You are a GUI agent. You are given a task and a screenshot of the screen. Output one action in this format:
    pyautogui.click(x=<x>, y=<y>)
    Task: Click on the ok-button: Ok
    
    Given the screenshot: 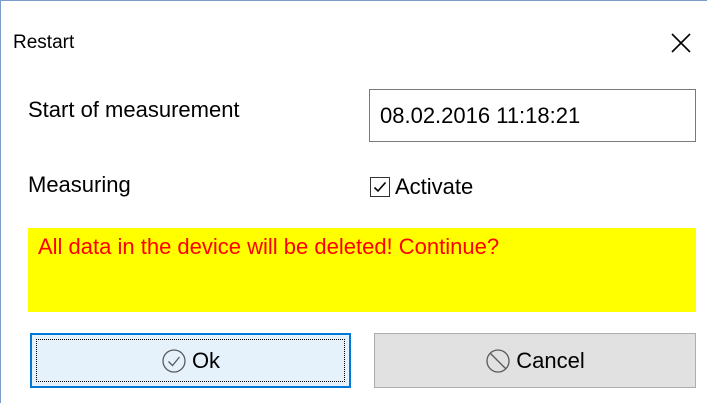 What is the action you would take?
    pyautogui.click(x=190, y=360)
    